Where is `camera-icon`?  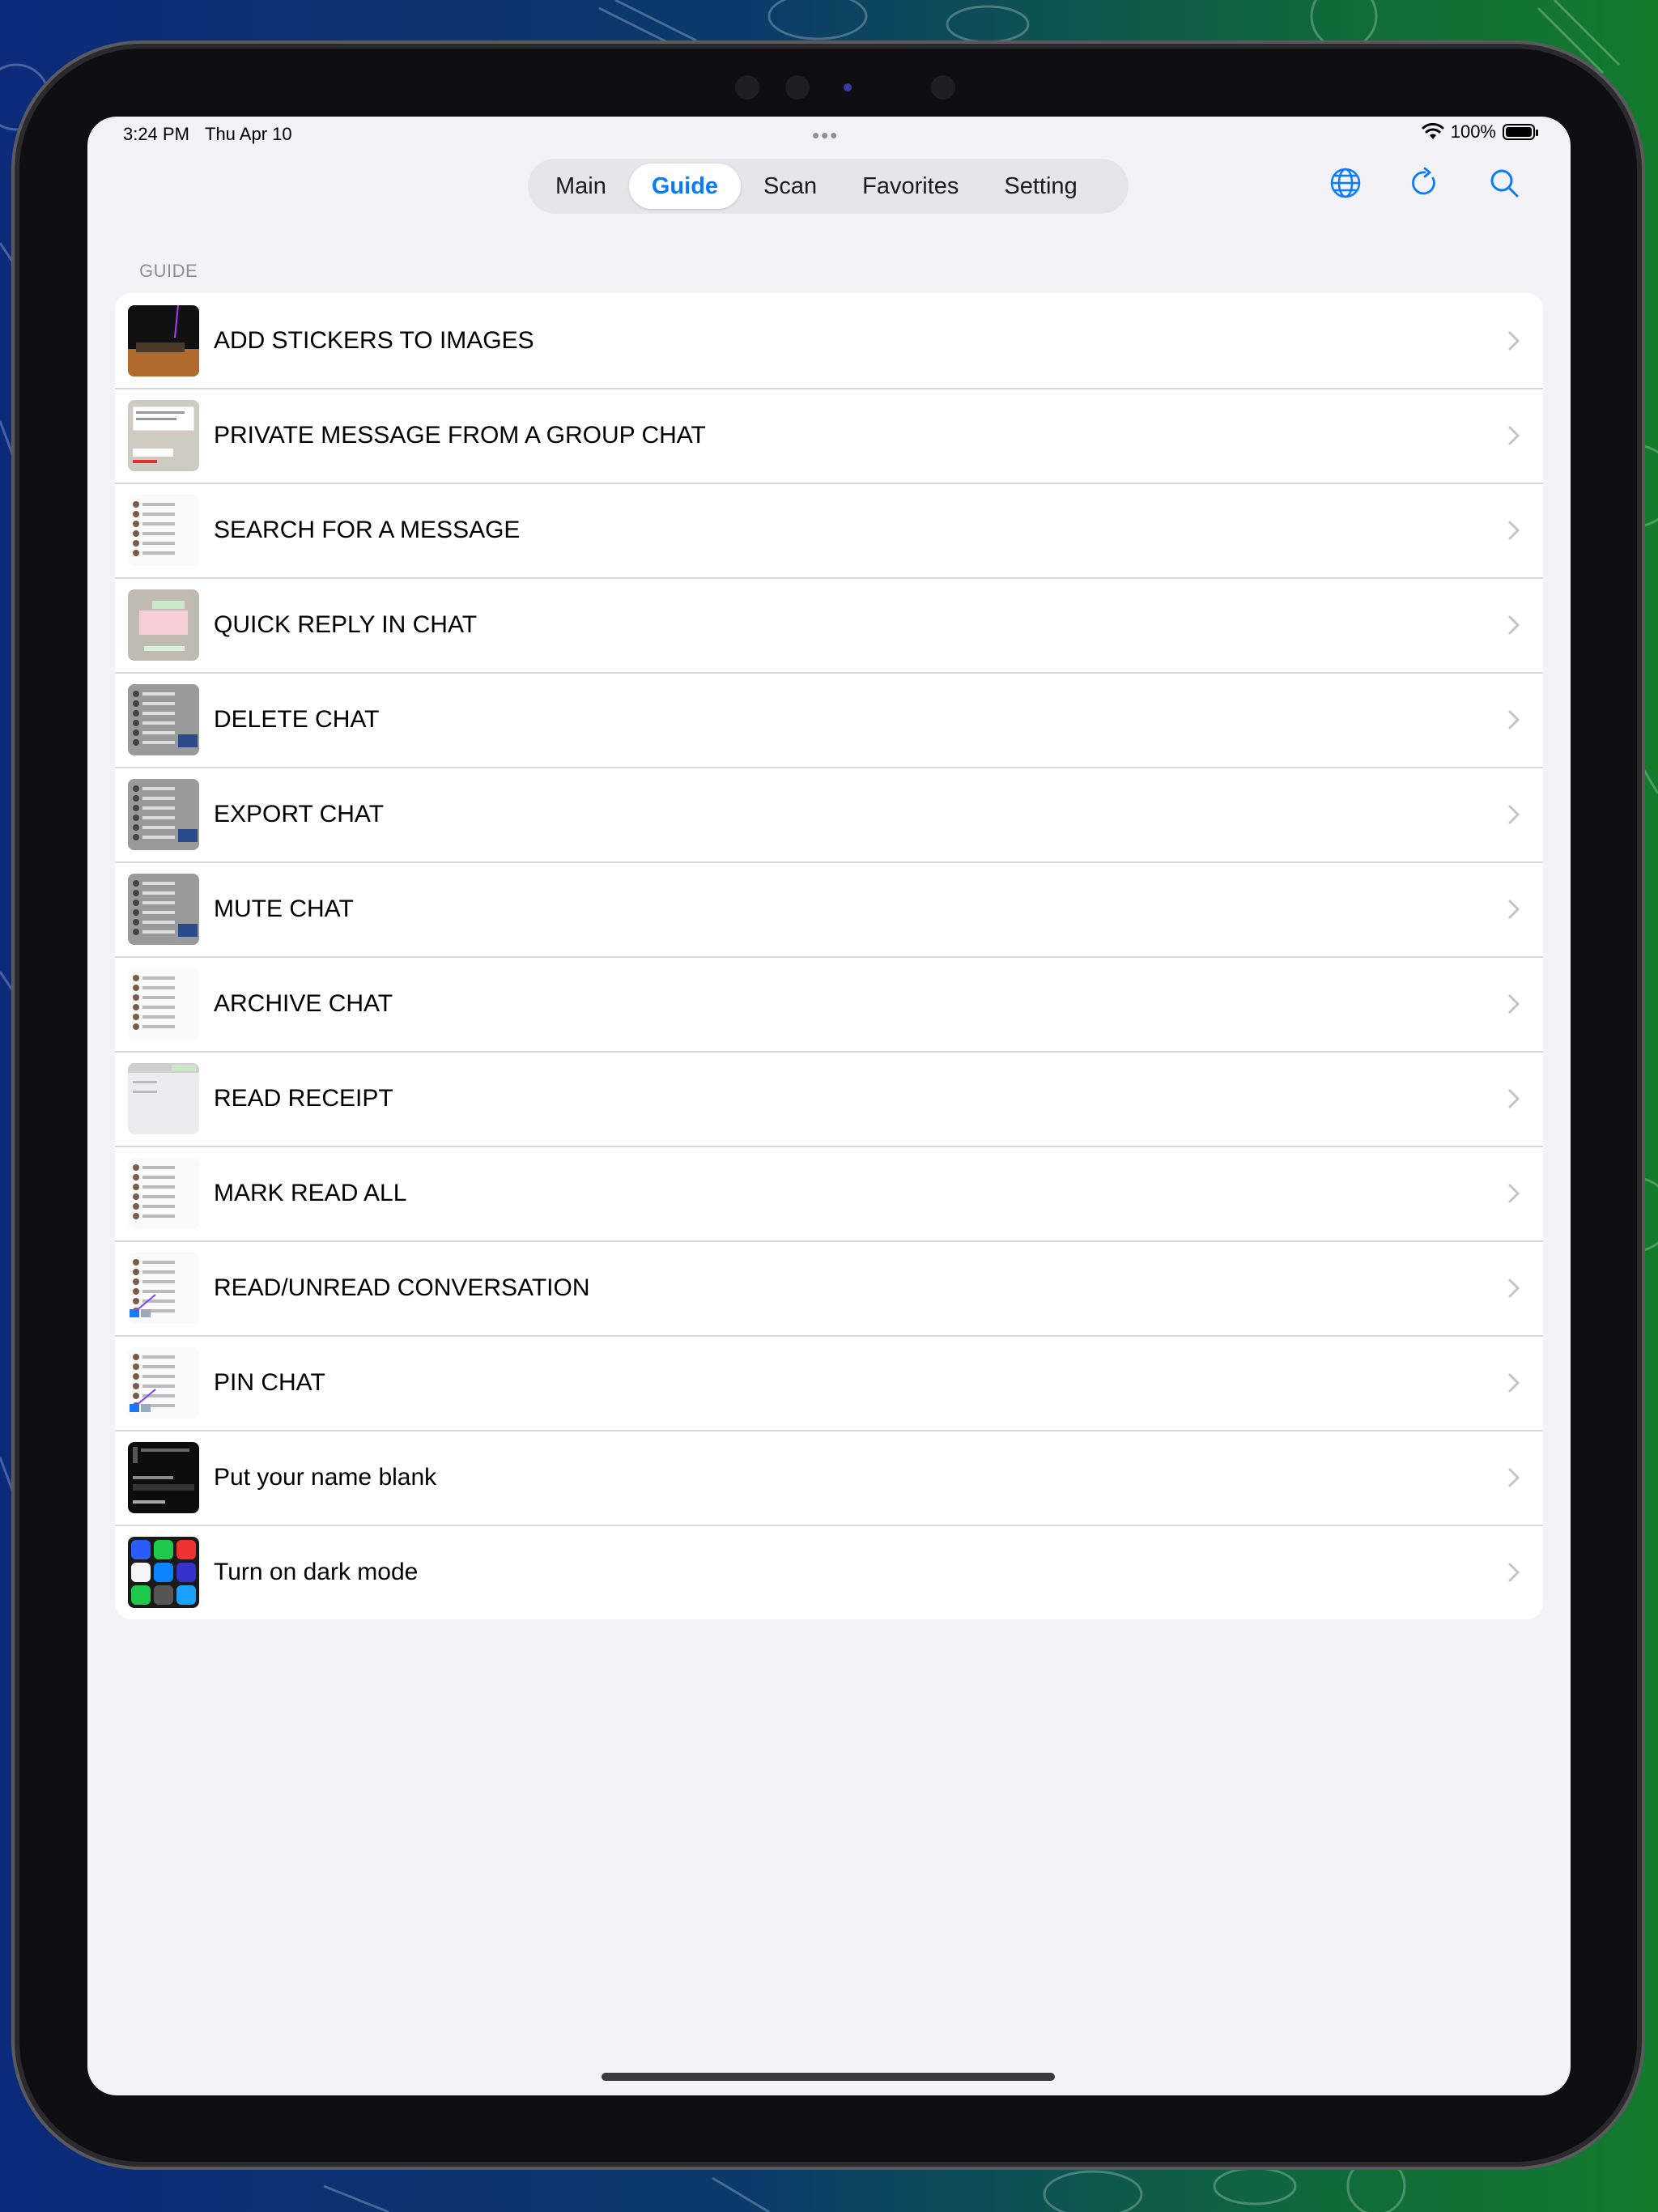 camera-icon is located at coordinates (848, 87).